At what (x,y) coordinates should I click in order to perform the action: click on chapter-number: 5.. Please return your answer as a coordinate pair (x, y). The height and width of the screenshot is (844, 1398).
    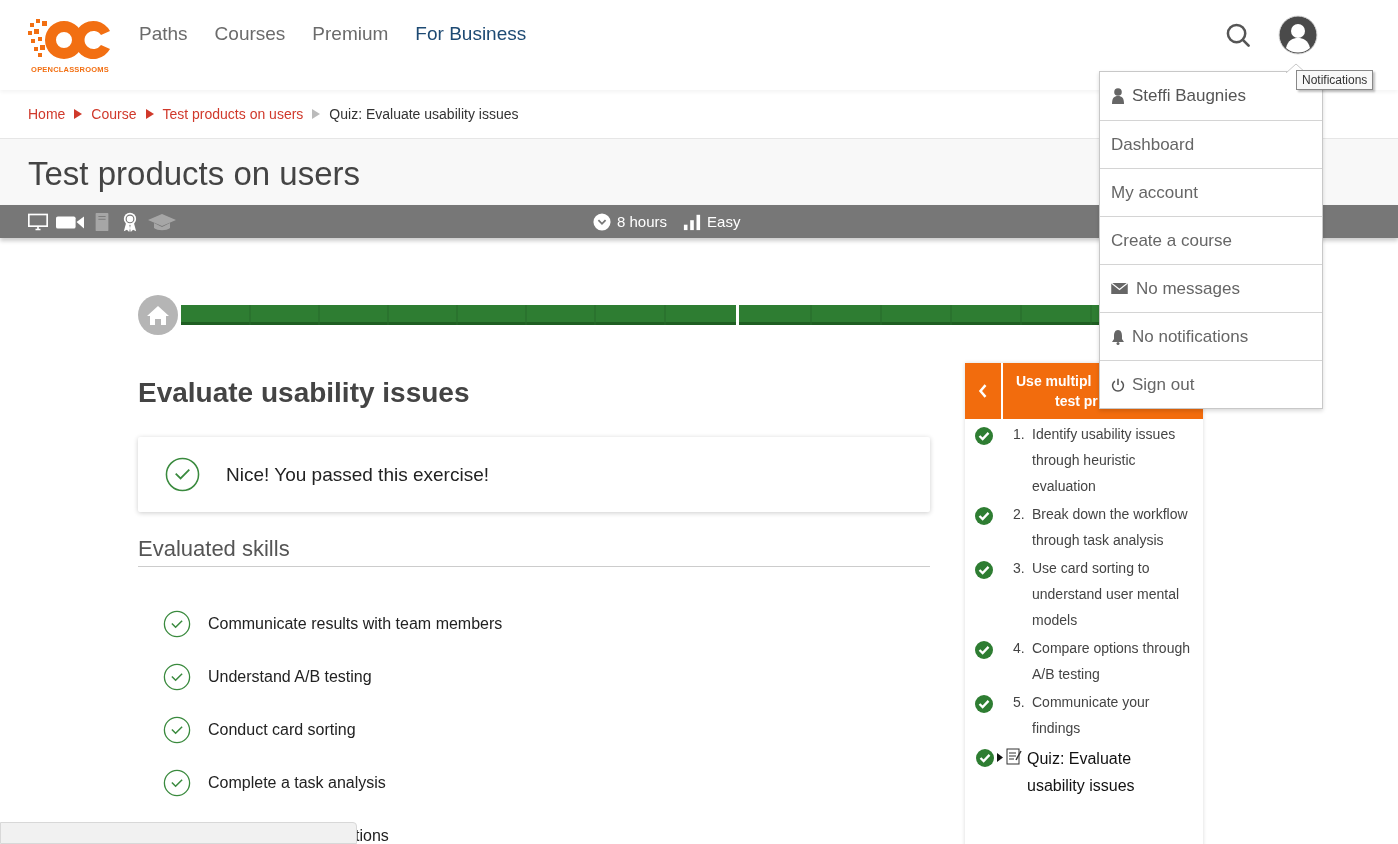
    Looking at the image, I should click on (1019, 702).